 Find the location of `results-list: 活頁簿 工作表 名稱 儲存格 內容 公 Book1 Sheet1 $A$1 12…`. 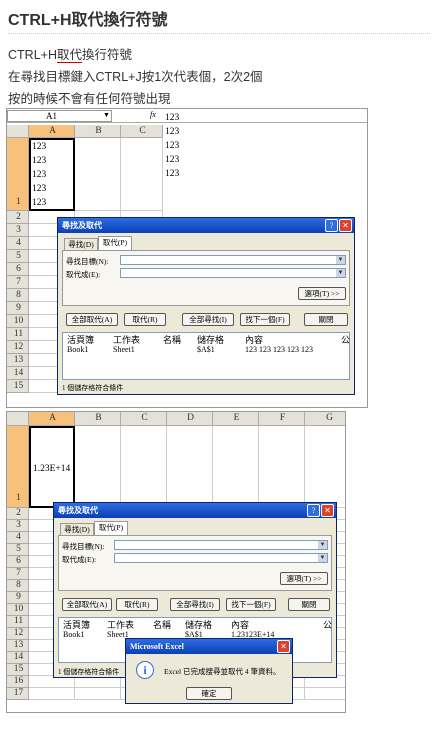

results-list: 活頁簿 工作表 名稱 儲存格 內容 公 Book1 Sheet1 $A$1 12… is located at coordinates (206, 356).